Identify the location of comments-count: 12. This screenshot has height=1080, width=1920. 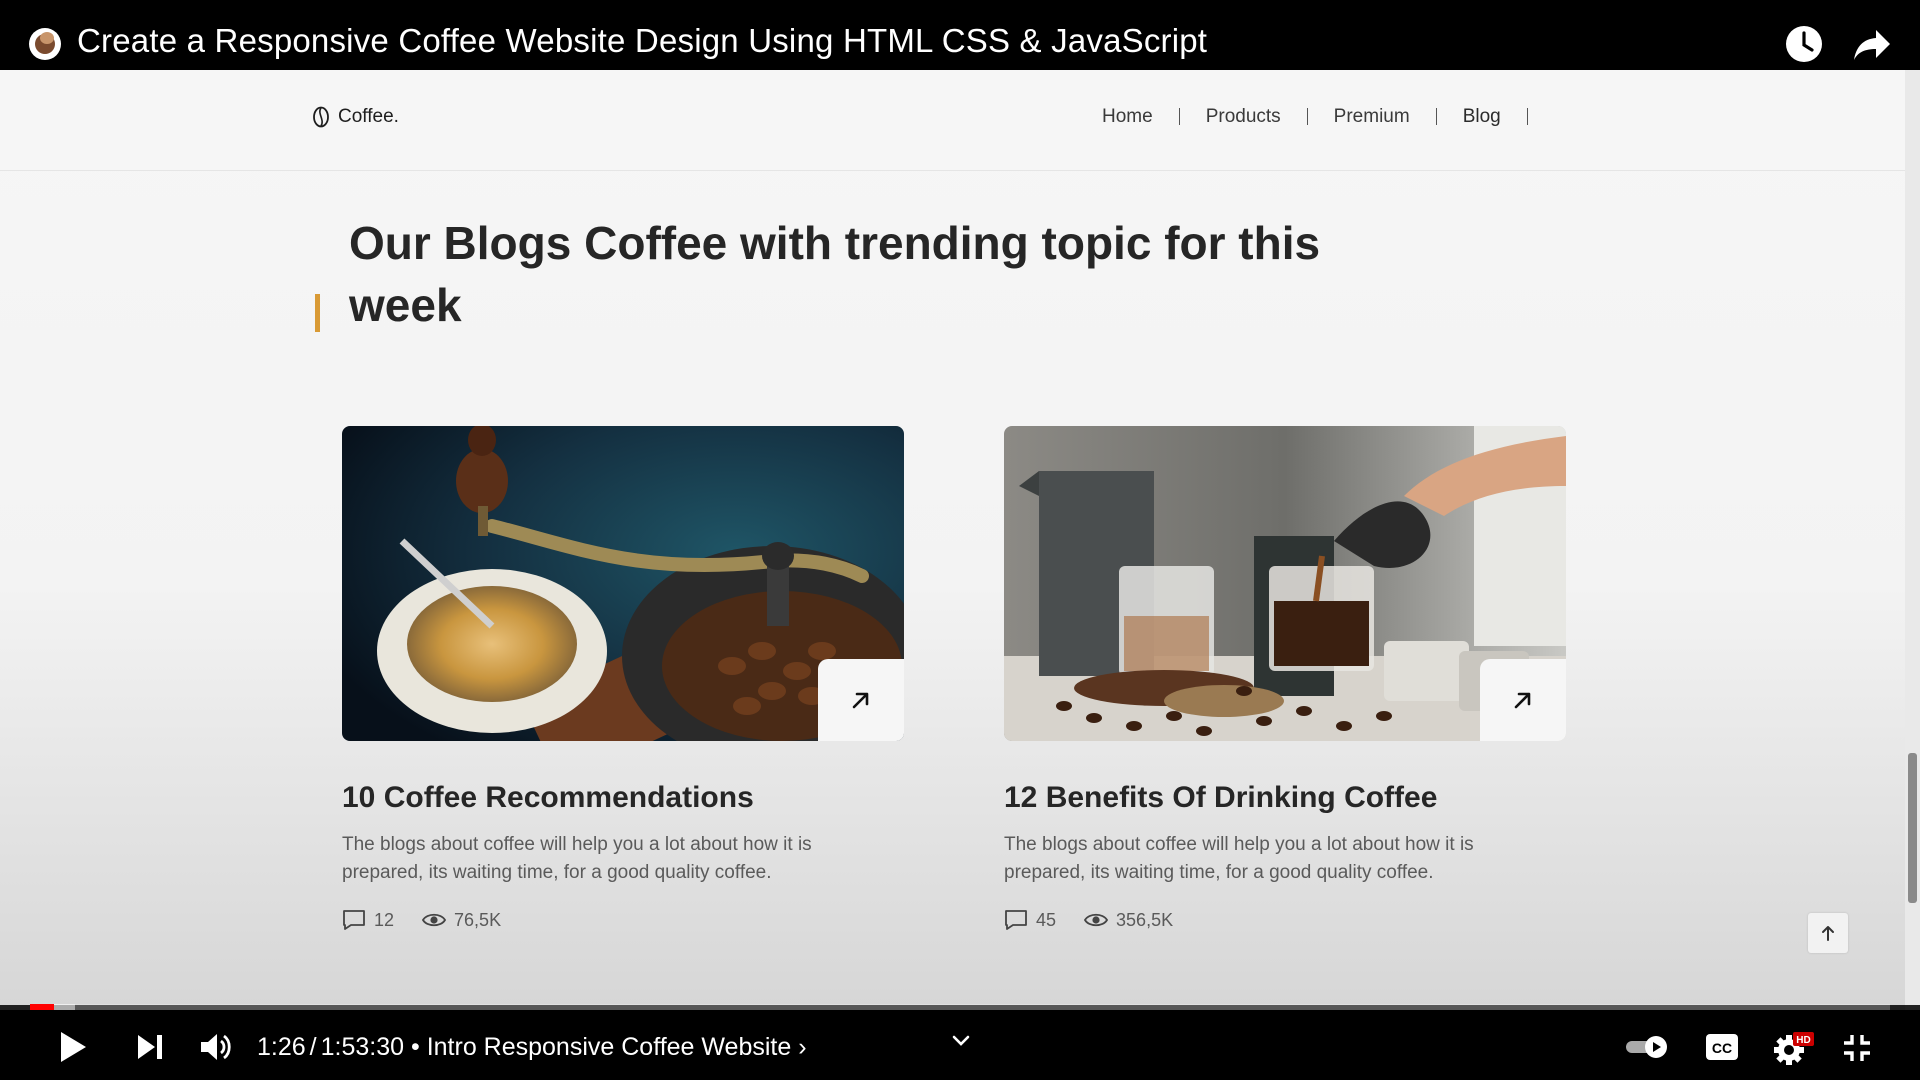
(368, 920).